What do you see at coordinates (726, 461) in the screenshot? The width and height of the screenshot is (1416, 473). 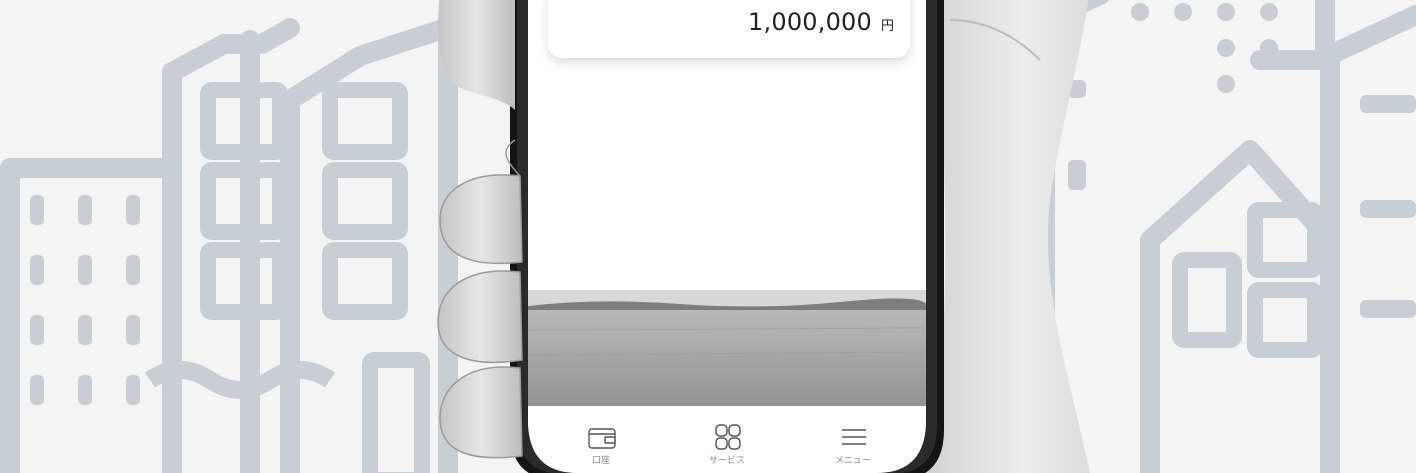 I see `tab-services-label: サービス` at bounding box center [726, 461].